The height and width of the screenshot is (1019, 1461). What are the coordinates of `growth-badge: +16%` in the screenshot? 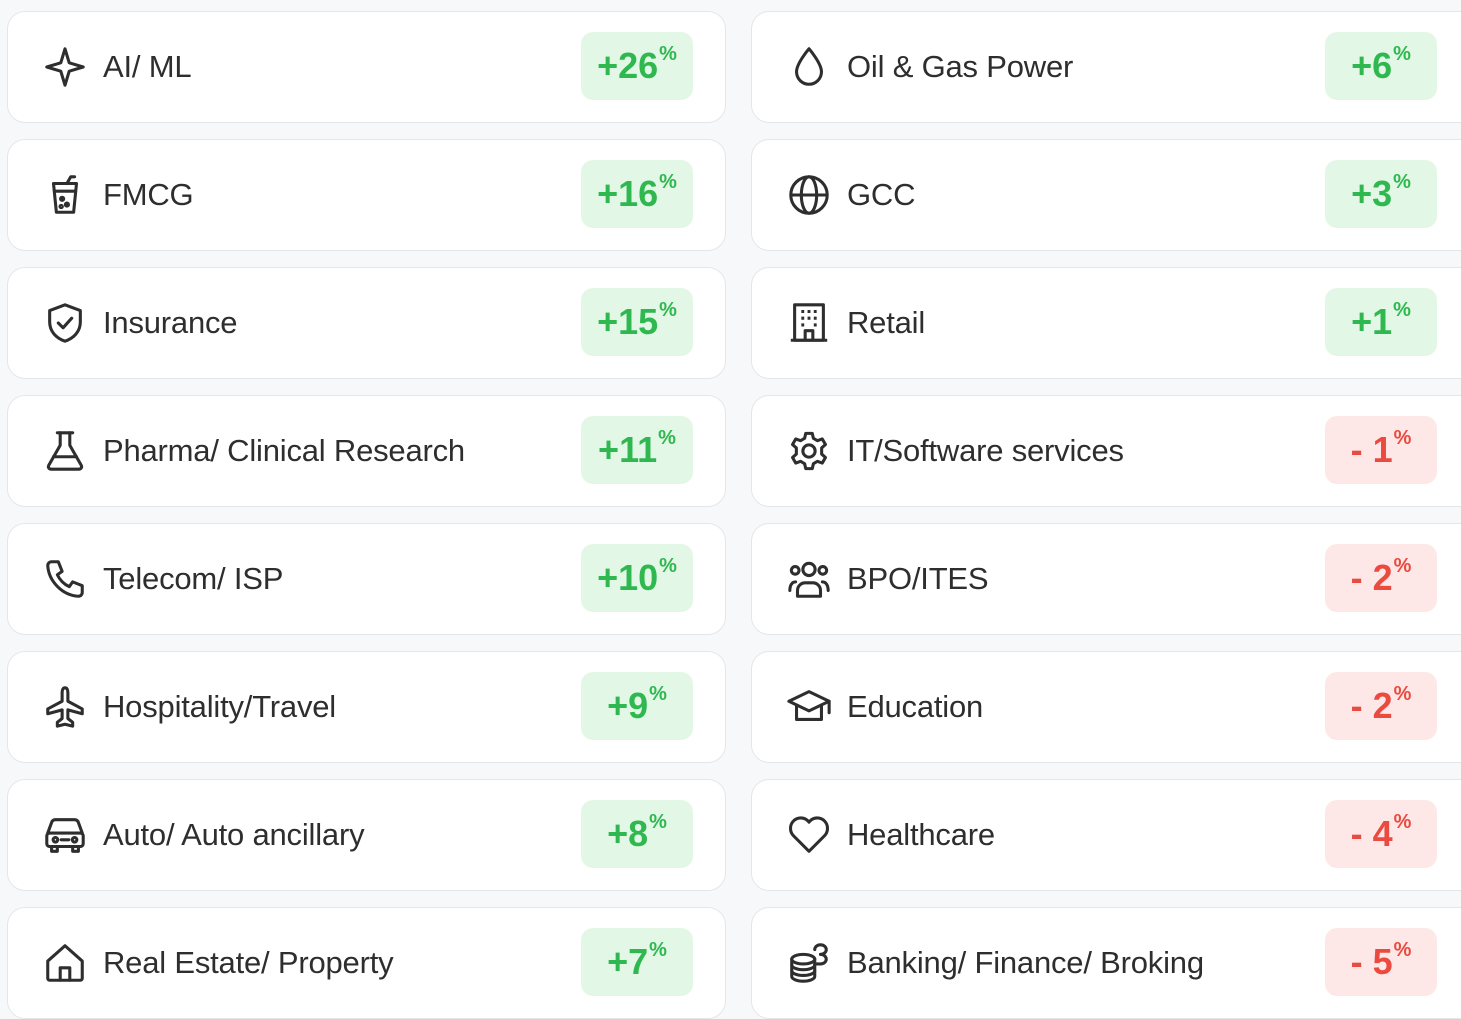 It's located at (637, 194).